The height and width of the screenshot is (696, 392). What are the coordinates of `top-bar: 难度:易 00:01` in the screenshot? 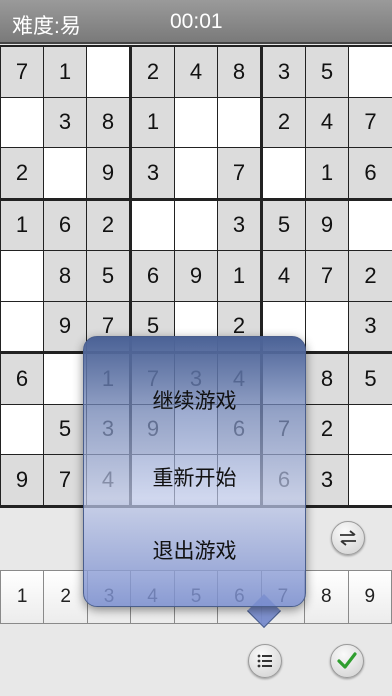 It's located at (196, 22).